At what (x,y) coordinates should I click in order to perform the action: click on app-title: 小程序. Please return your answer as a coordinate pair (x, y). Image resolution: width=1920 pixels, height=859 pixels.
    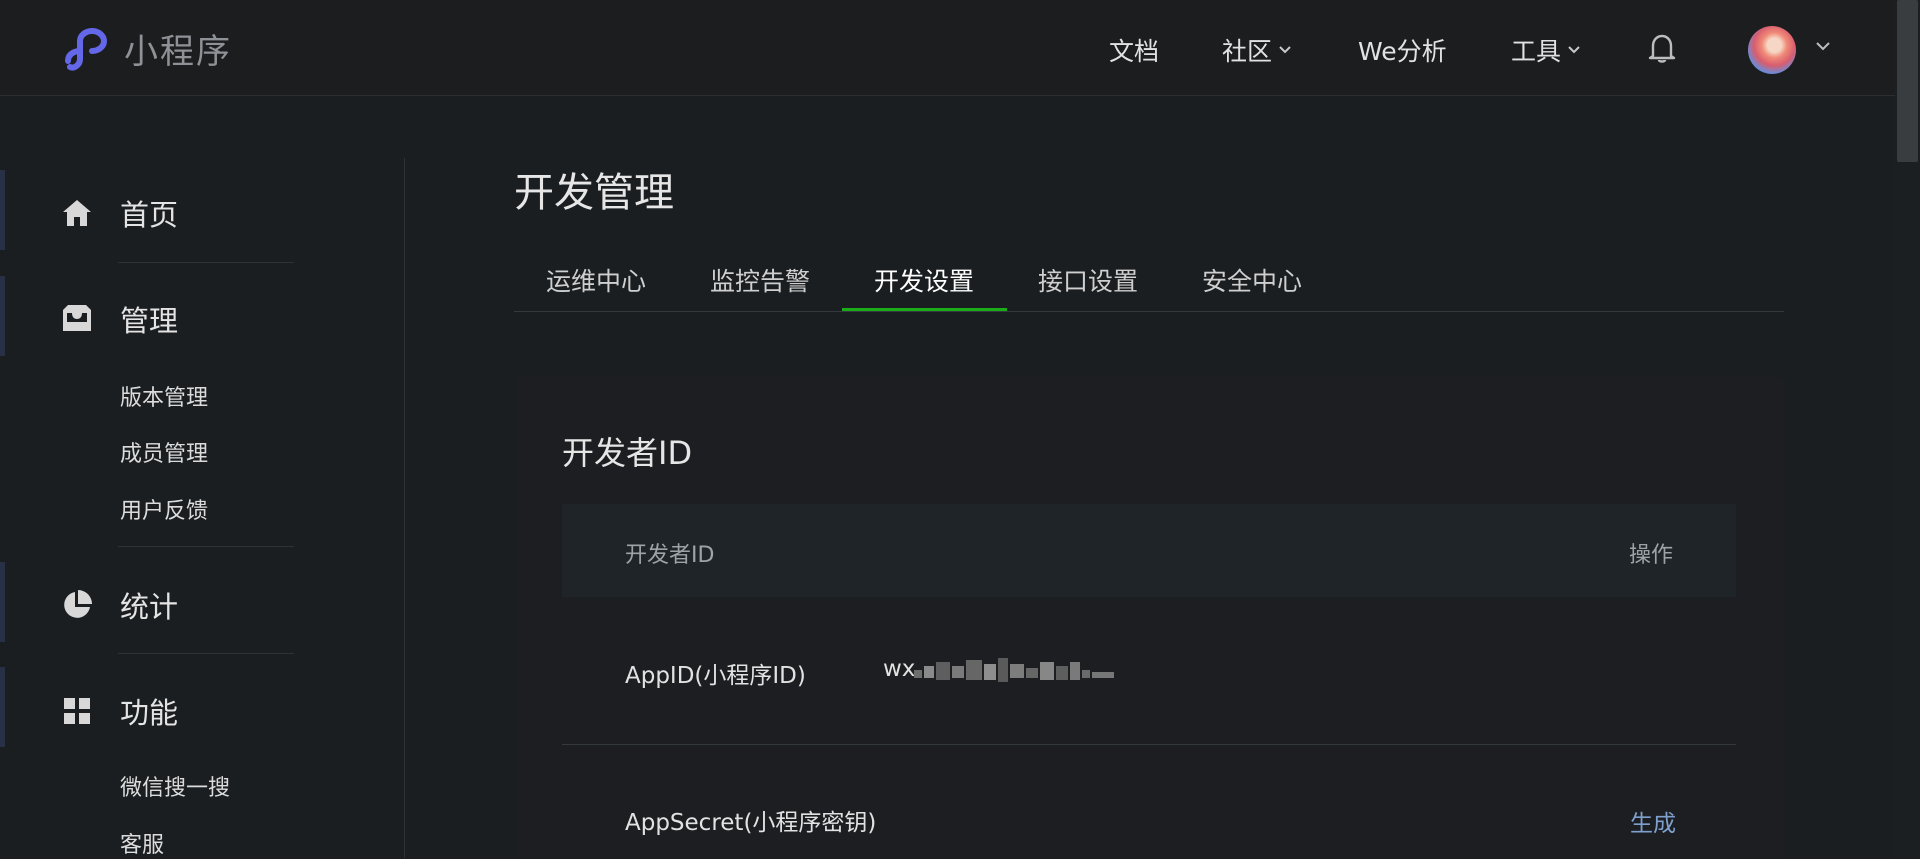
    Looking at the image, I should click on (178, 52).